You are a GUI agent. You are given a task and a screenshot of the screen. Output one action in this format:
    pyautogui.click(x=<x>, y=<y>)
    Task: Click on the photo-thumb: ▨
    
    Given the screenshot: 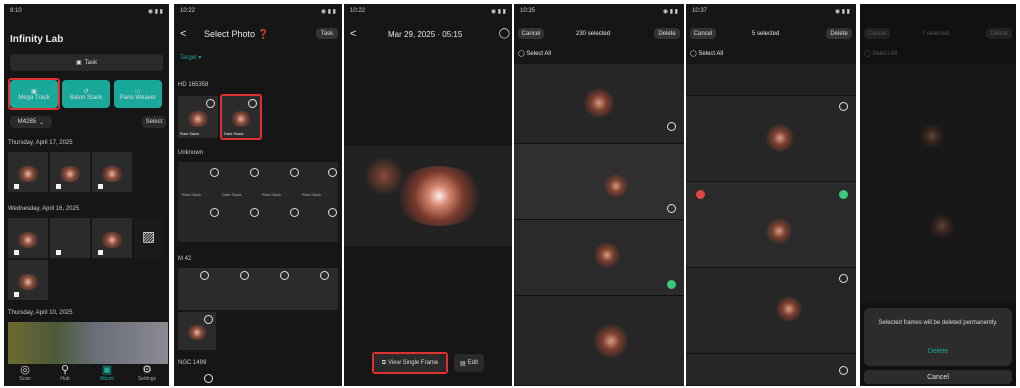 What is the action you would take?
    pyautogui.click(x=149, y=238)
    